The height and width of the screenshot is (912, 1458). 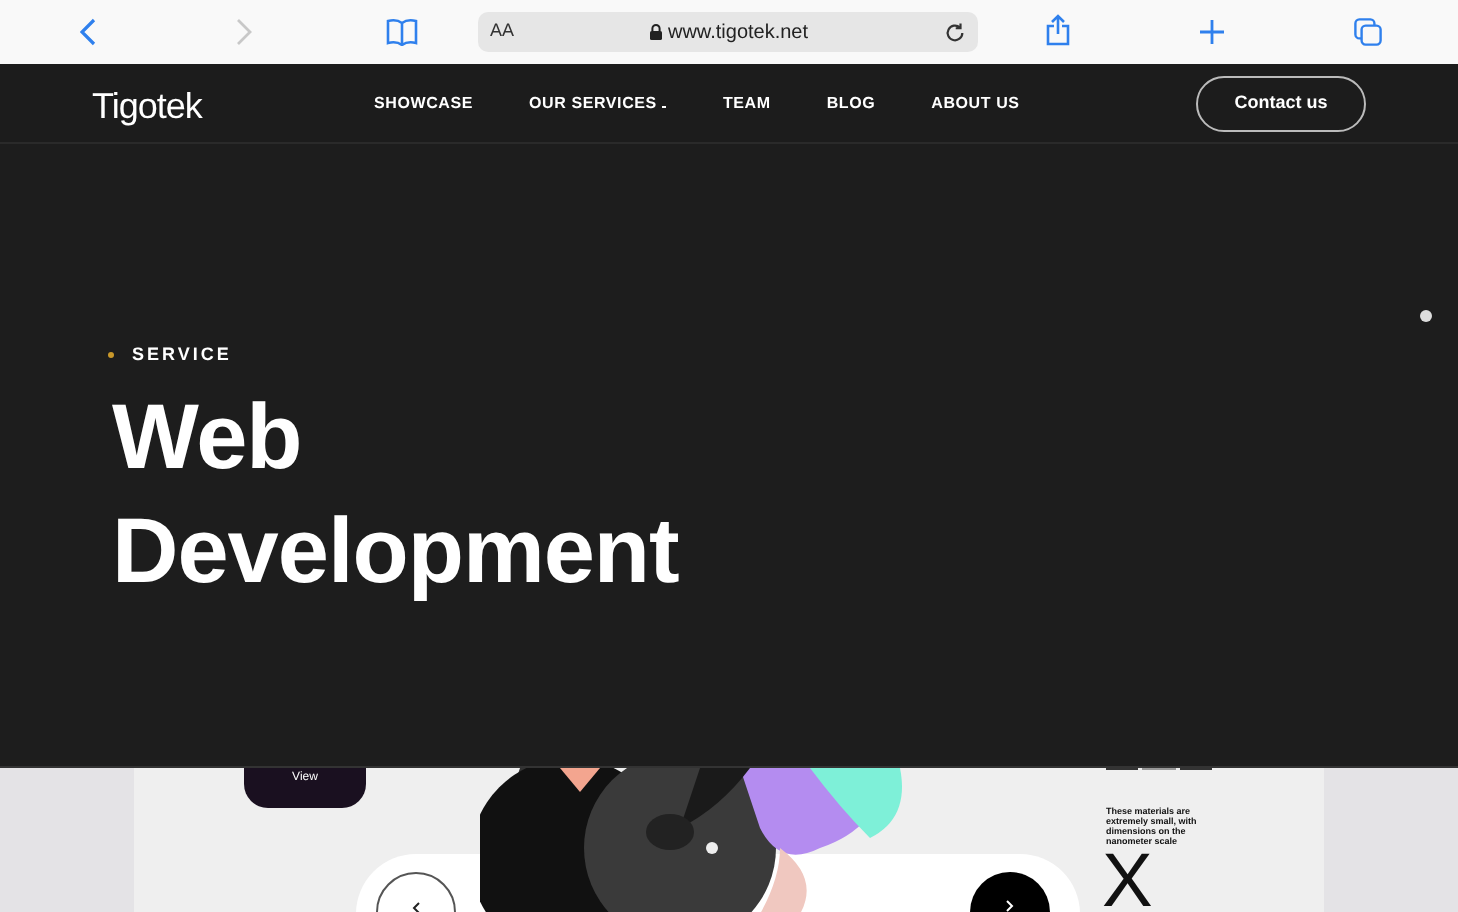 What do you see at coordinates (147, 107) in the screenshot?
I see `logo-text: Tigotek` at bounding box center [147, 107].